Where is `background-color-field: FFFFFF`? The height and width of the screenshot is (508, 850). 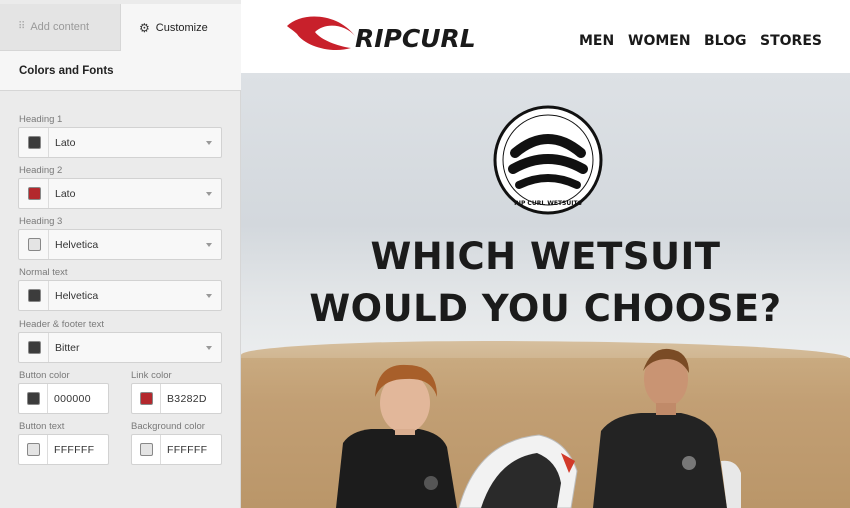
background-color-field: FFFFFF is located at coordinates (176, 449).